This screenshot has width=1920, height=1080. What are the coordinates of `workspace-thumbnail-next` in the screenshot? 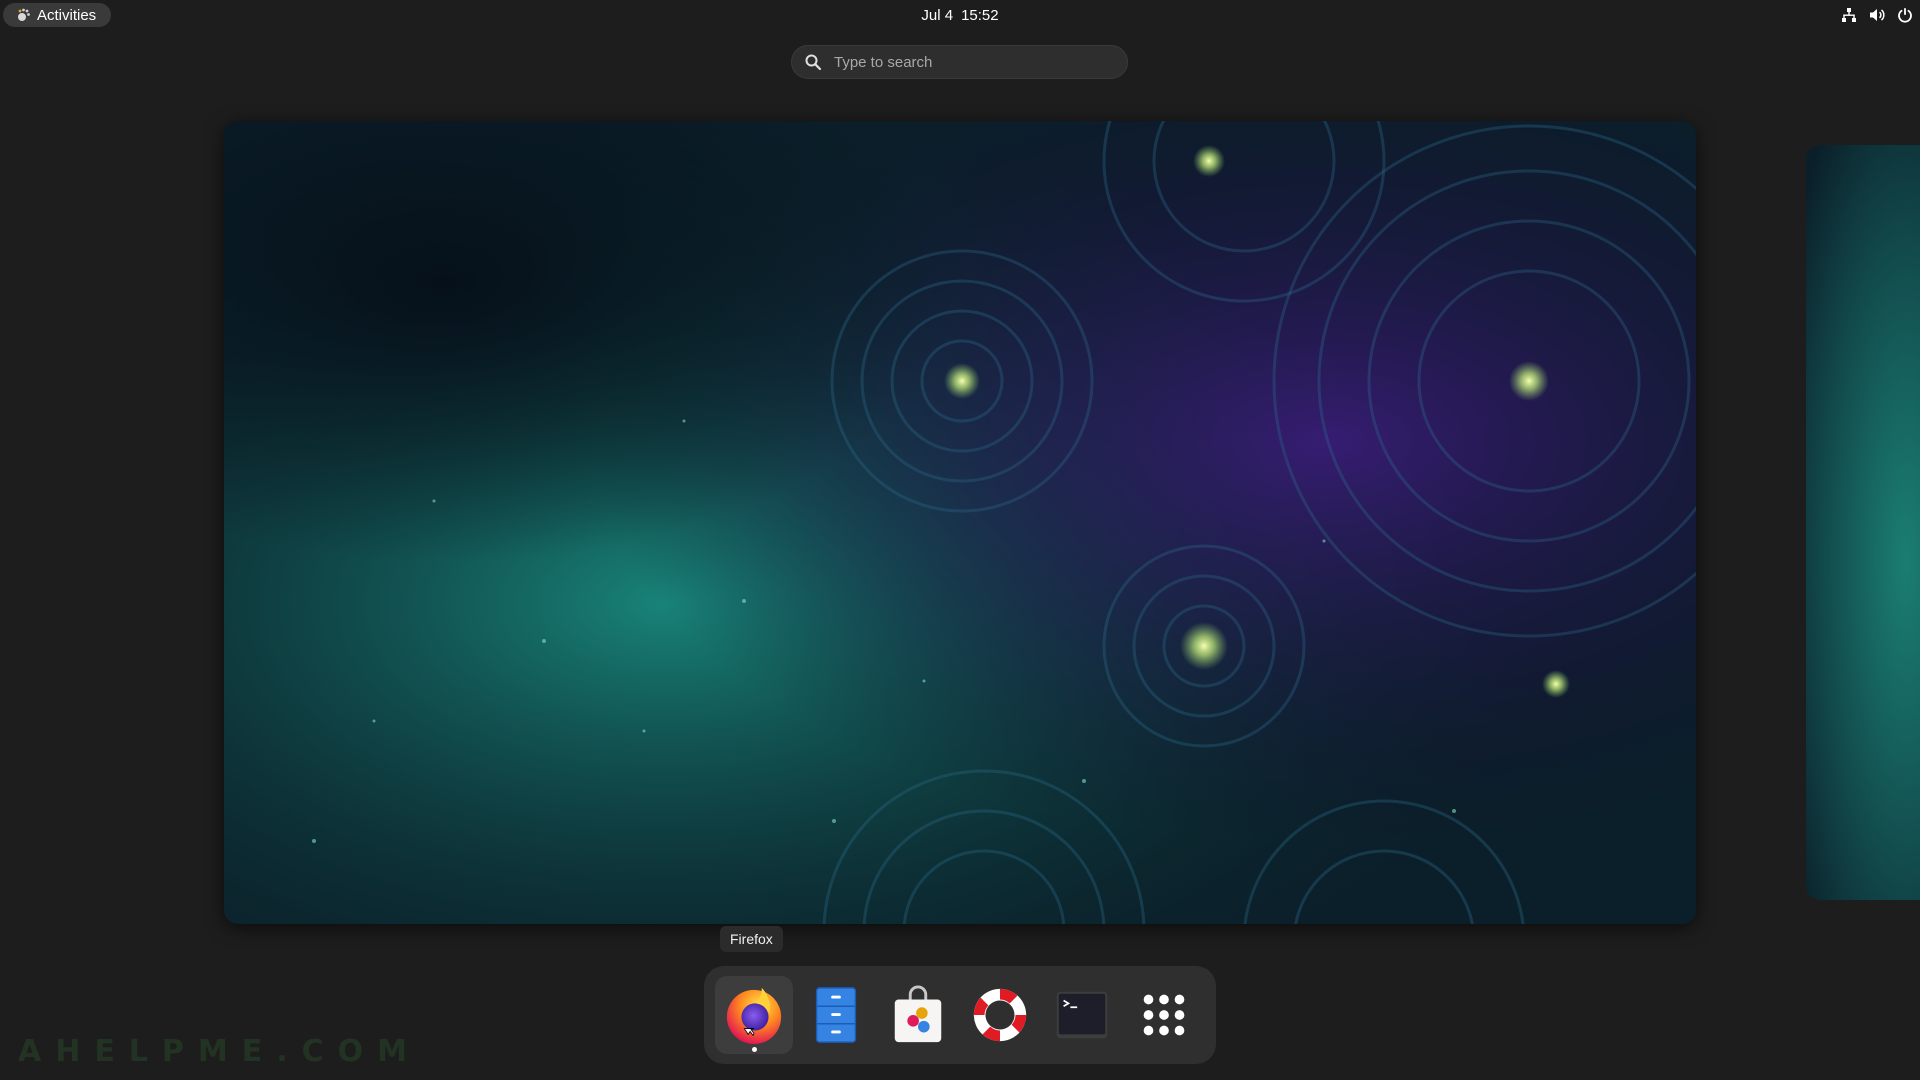 It's located at (1863, 522).